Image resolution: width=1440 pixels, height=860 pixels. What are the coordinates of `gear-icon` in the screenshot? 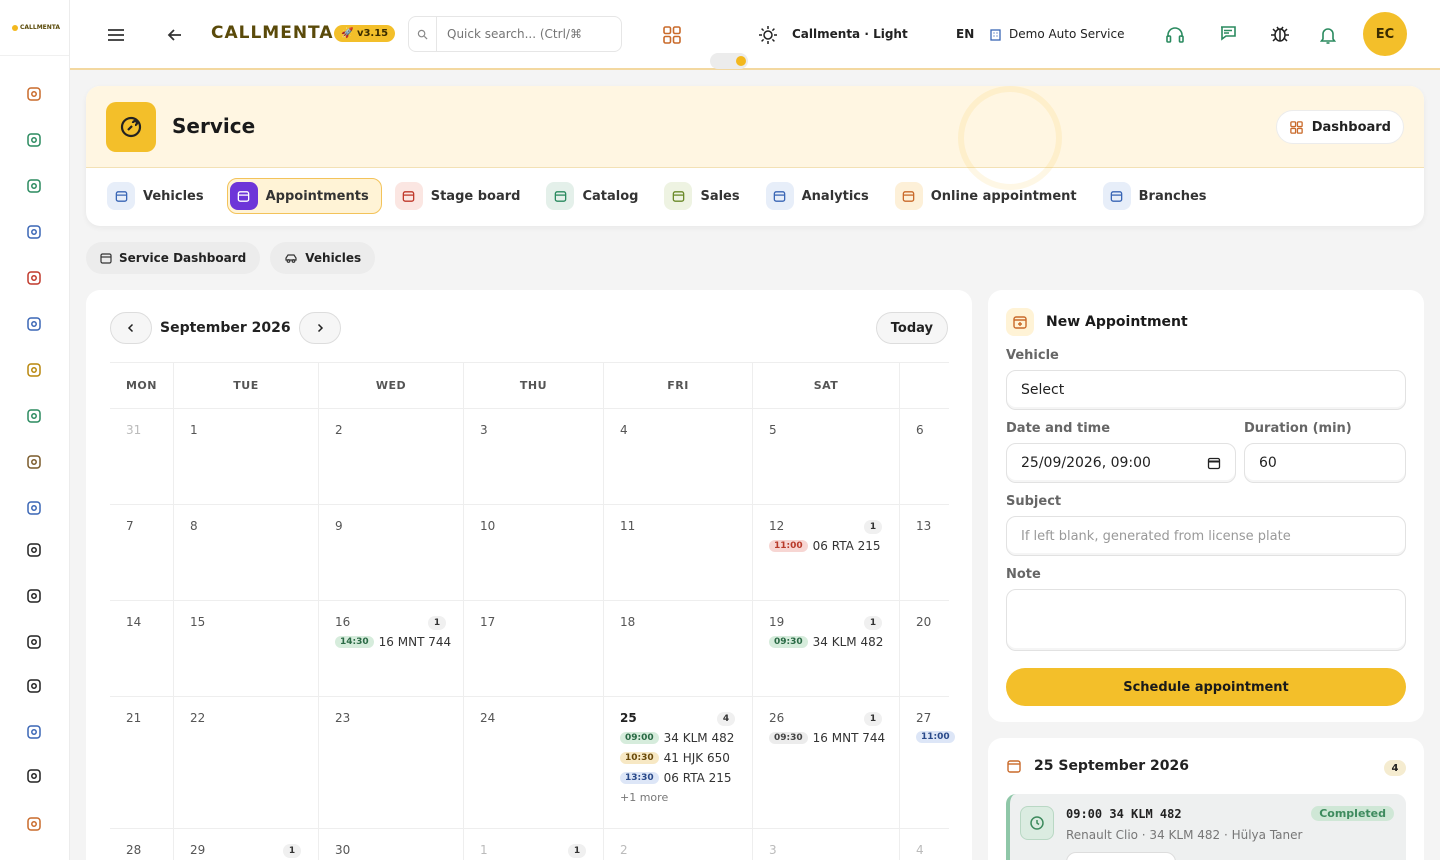 It's located at (34, 462).